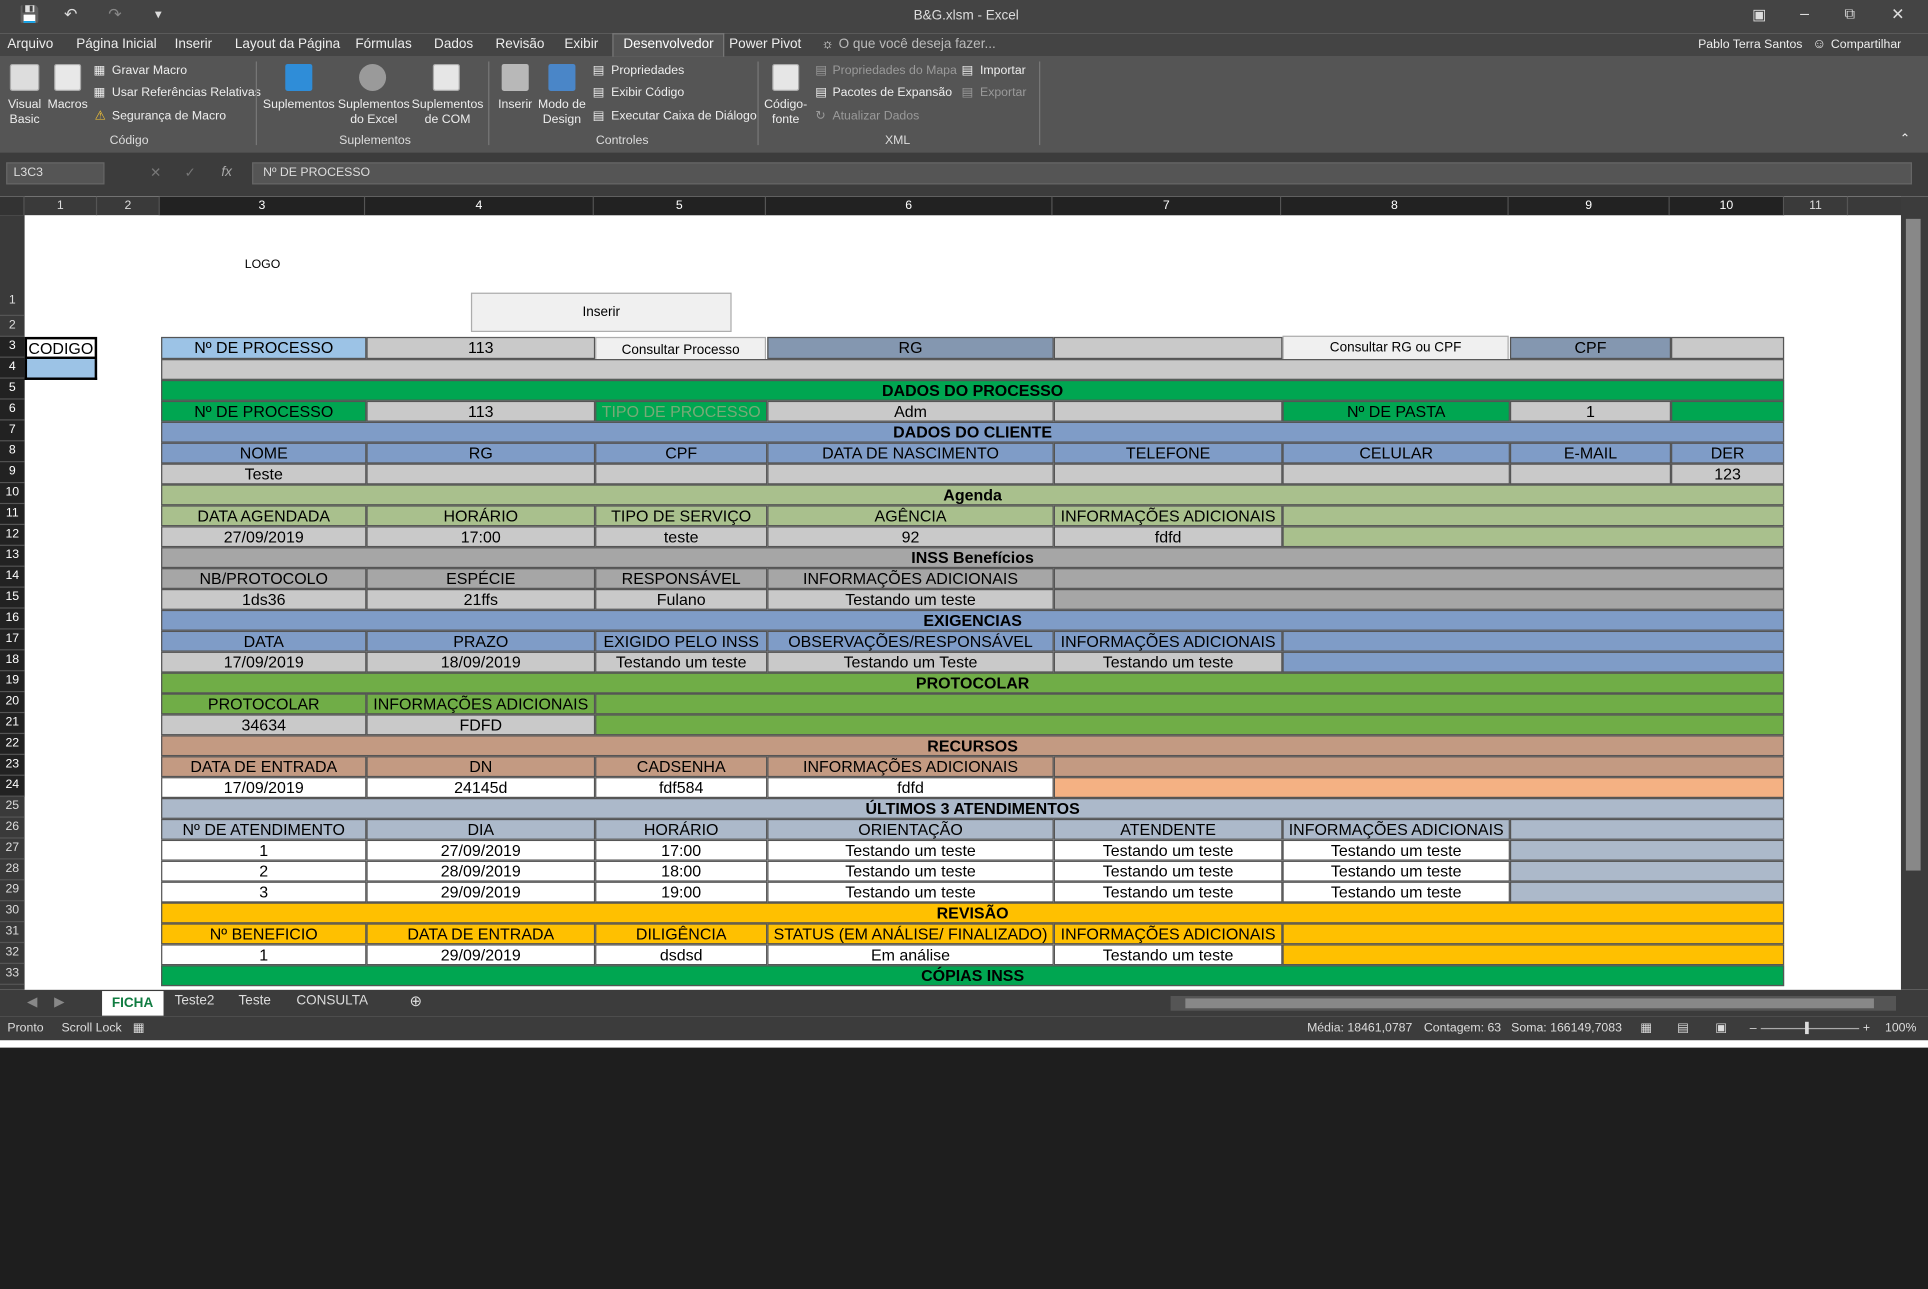 This screenshot has width=1928, height=1289. I want to click on cell-nome: Teste, so click(264, 474).